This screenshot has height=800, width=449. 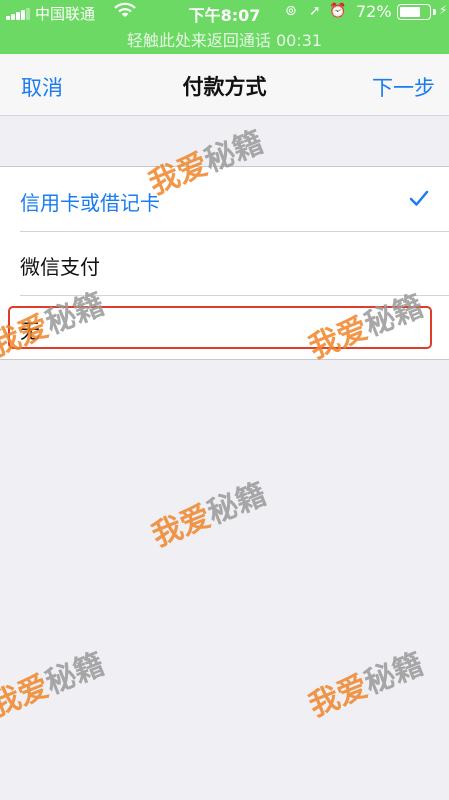 I want to click on option-label: 微信支付, so click(x=60, y=267).